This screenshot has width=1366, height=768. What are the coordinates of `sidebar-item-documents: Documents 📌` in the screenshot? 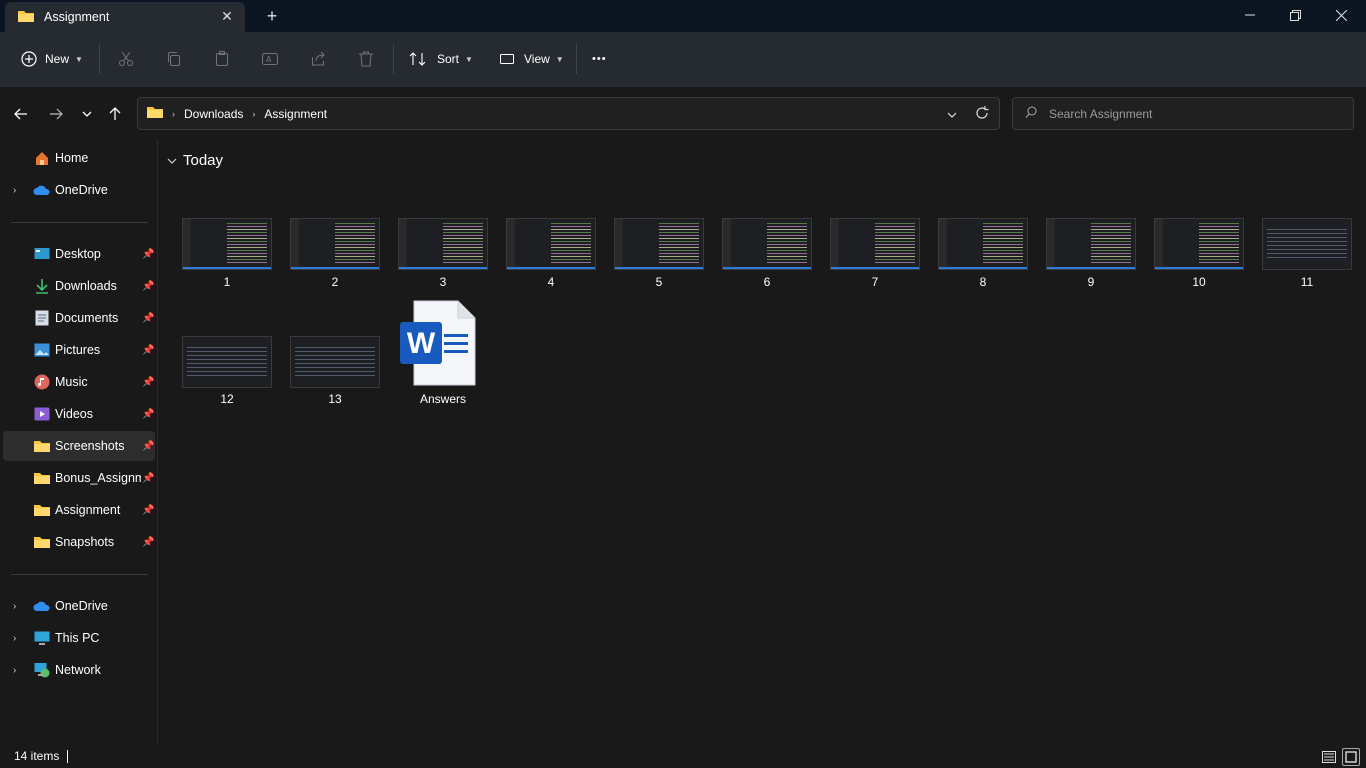 It's located at (79, 318).